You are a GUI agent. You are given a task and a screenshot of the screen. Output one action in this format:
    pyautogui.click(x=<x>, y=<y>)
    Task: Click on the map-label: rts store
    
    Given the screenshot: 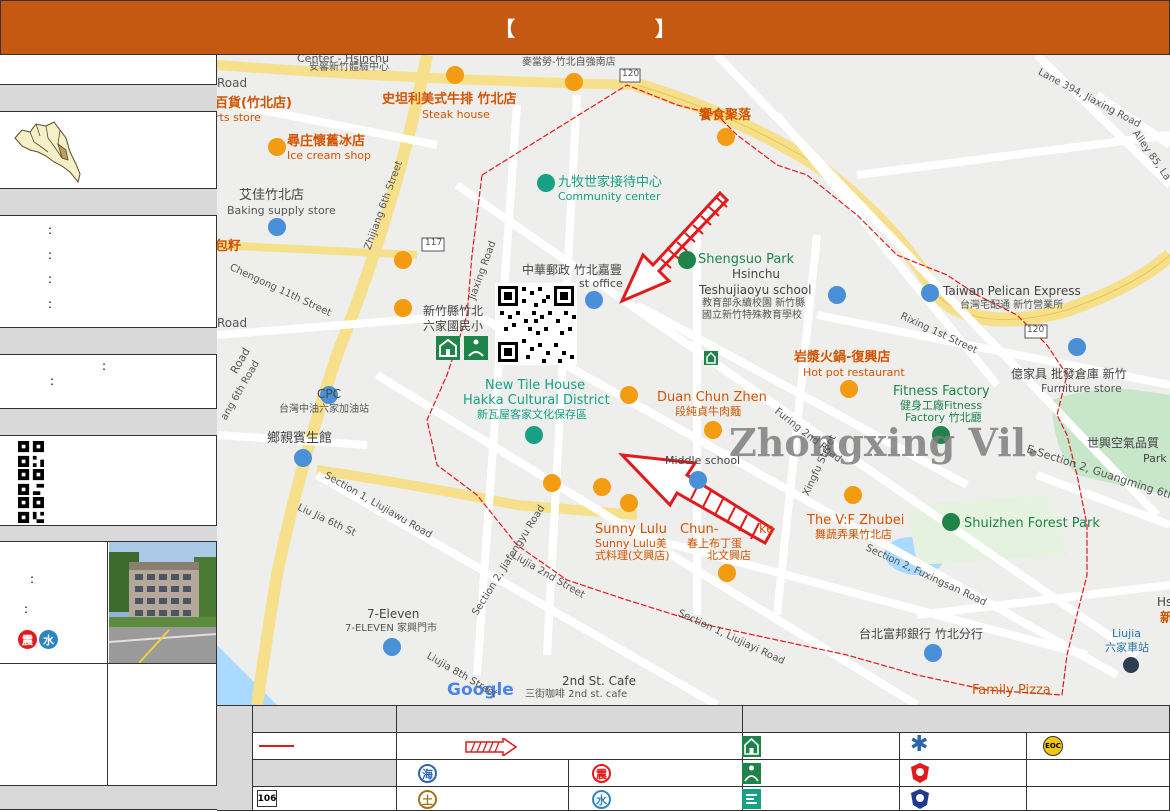 What is the action you would take?
    pyautogui.click(x=239, y=117)
    